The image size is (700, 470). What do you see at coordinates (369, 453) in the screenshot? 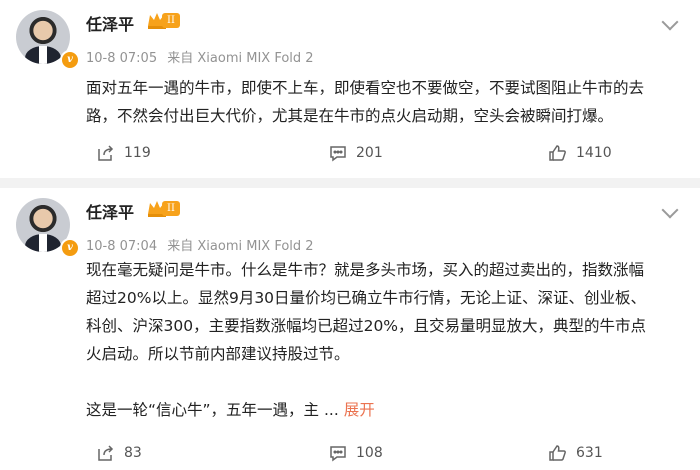
I see `comment-count: 108` at bounding box center [369, 453].